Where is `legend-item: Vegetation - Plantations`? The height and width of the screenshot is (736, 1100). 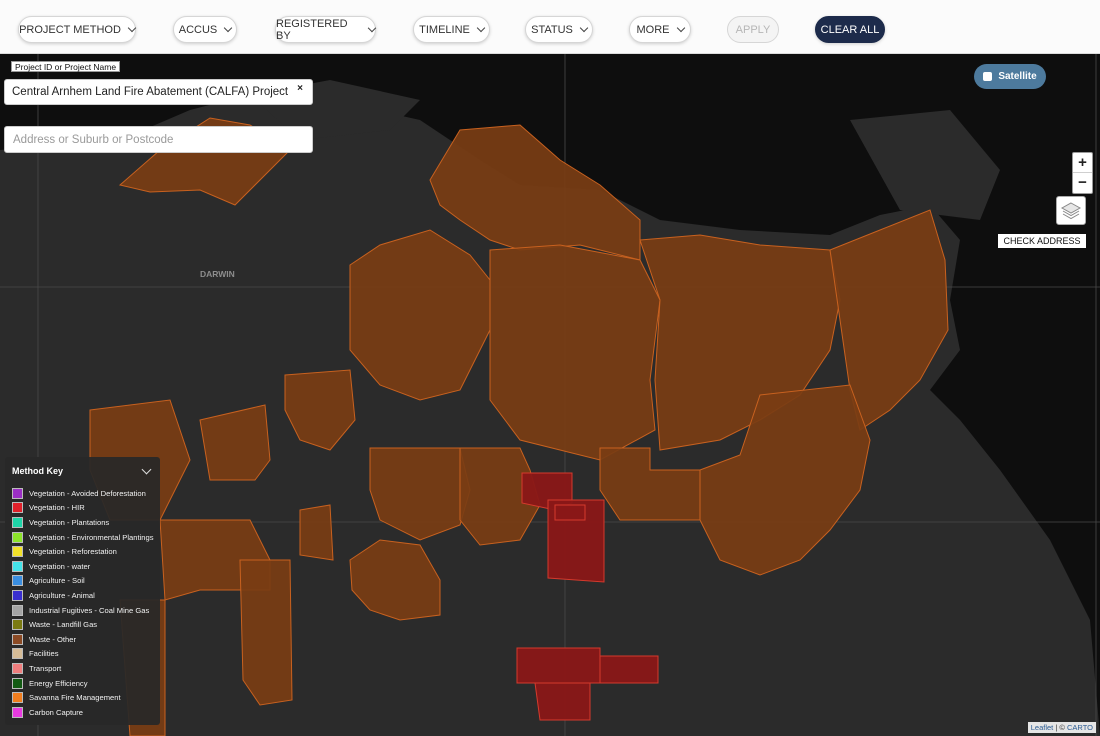
legend-item: Vegetation - Plantations is located at coordinates (83, 522).